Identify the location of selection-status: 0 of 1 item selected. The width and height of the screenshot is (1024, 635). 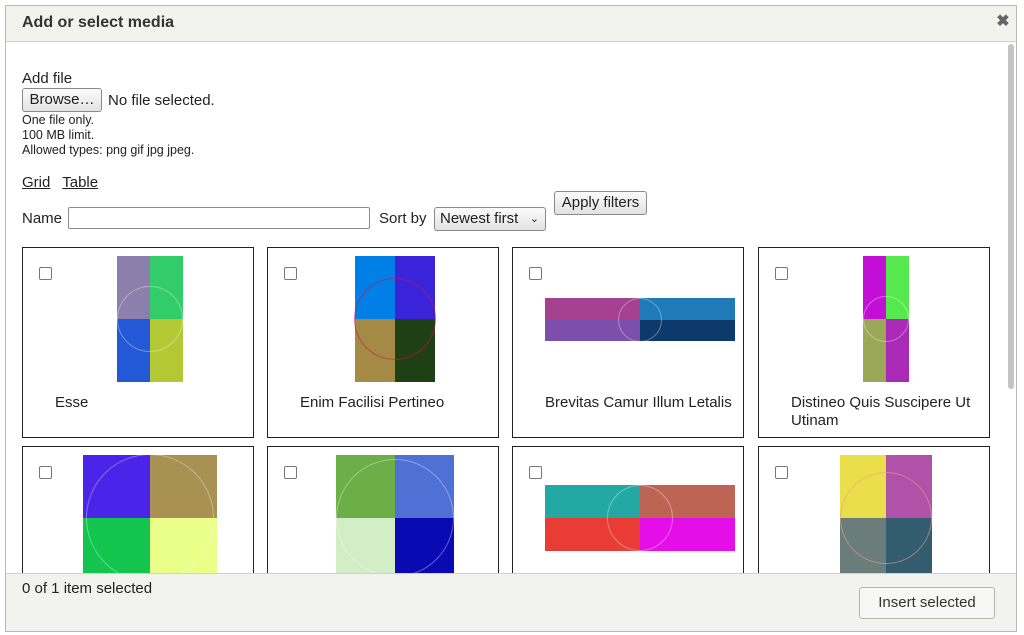
(87, 588).